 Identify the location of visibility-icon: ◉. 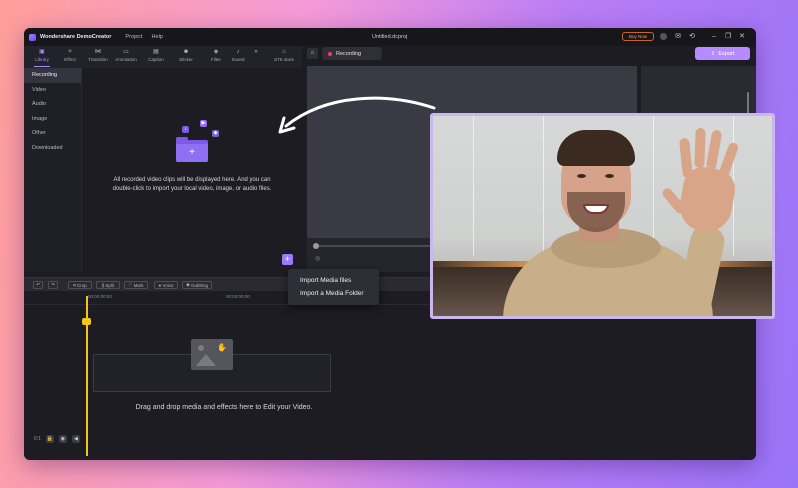
(62, 439).